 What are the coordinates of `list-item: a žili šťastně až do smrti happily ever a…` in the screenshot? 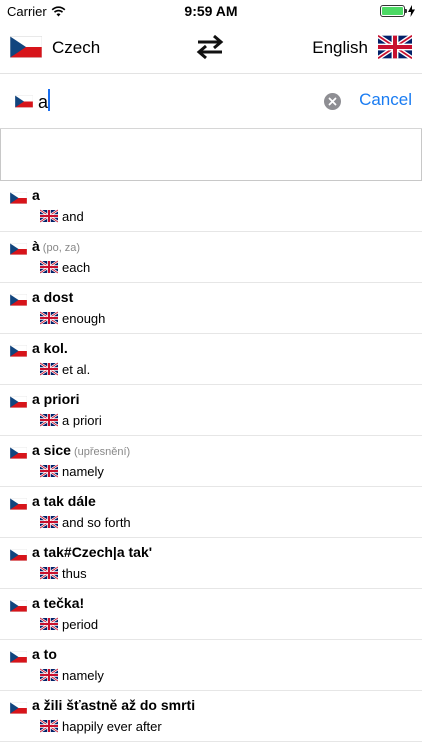 It's located at (211, 716).